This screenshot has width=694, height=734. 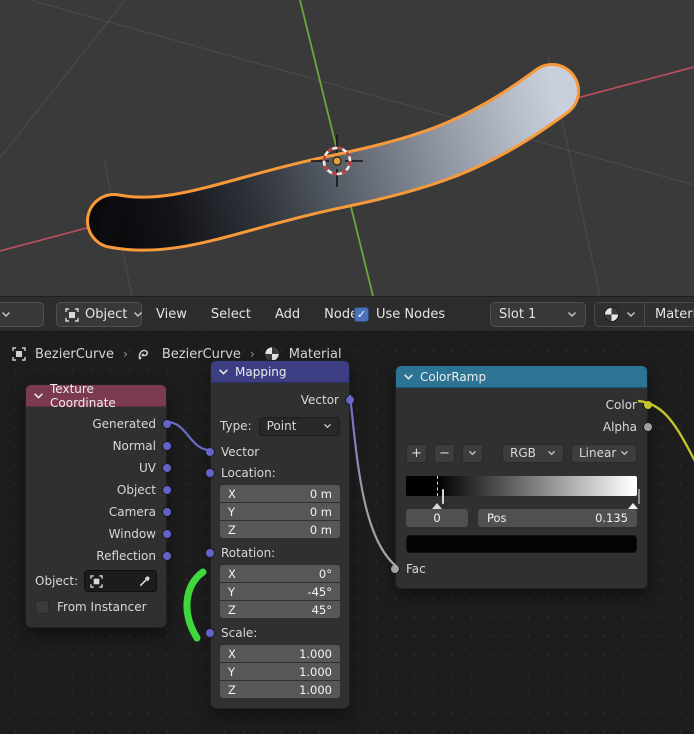 I want to click on socket-scale, so click(x=210, y=633).